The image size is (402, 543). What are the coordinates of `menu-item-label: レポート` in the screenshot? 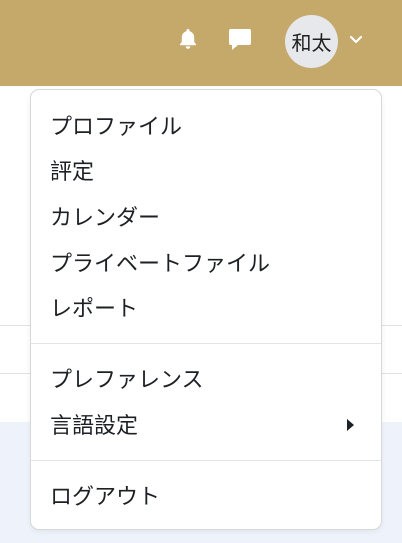 It's located at (94, 309).